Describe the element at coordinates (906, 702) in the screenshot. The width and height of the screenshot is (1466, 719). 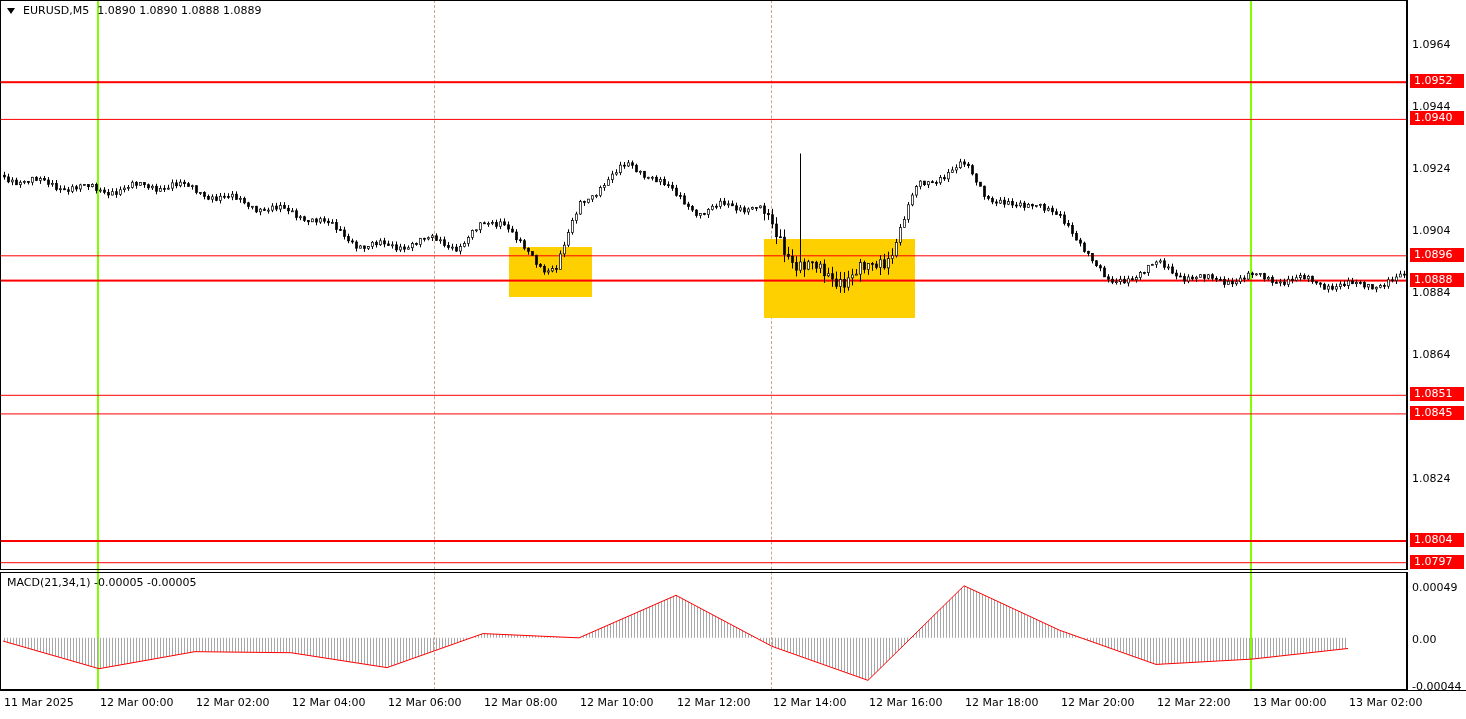
I see `time-label: 12 Mar 16:00` at that location.